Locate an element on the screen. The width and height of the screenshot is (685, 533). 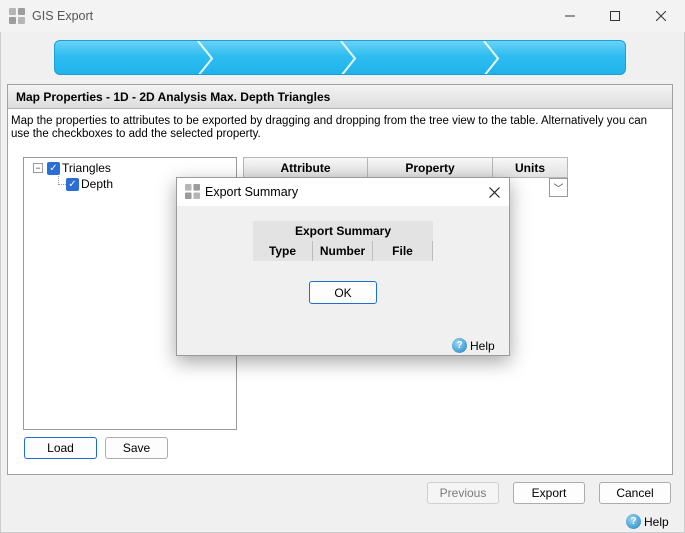
minimize-icon is located at coordinates (570, 16).